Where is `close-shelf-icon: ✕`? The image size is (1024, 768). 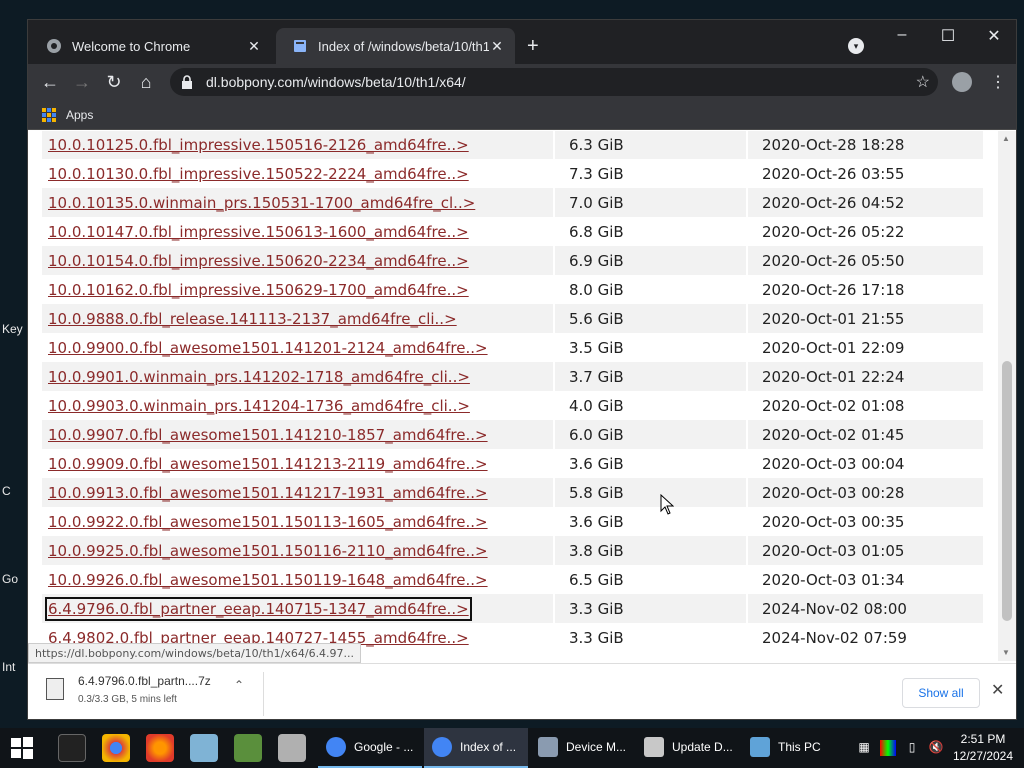 close-shelf-icon: ✕ is located at coordinates (997, 690).